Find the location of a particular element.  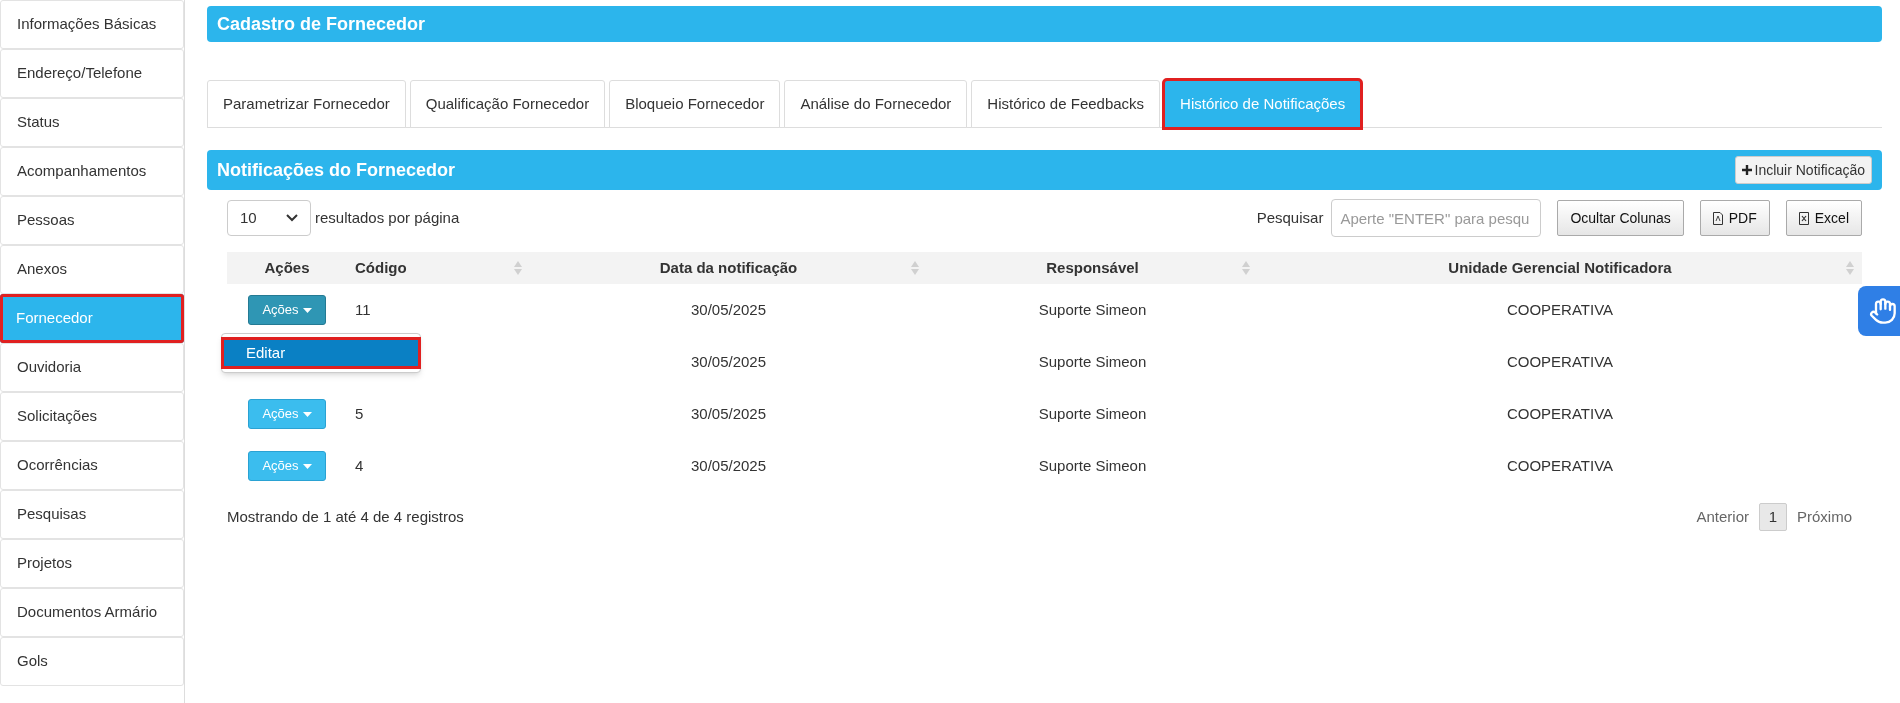

sidebar-item: Projetos is located at coordinates (92, 563).